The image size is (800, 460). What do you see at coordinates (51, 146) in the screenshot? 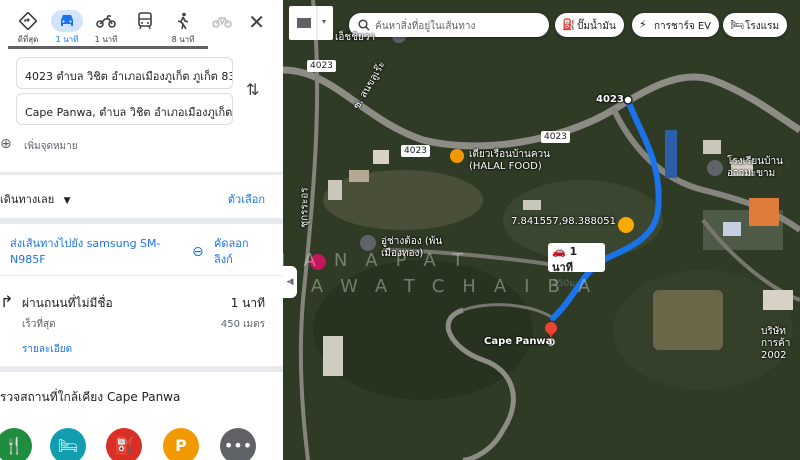
I see `add-destination-label: เพิ่มจุดหมาย` at bounding box center [51, 146].